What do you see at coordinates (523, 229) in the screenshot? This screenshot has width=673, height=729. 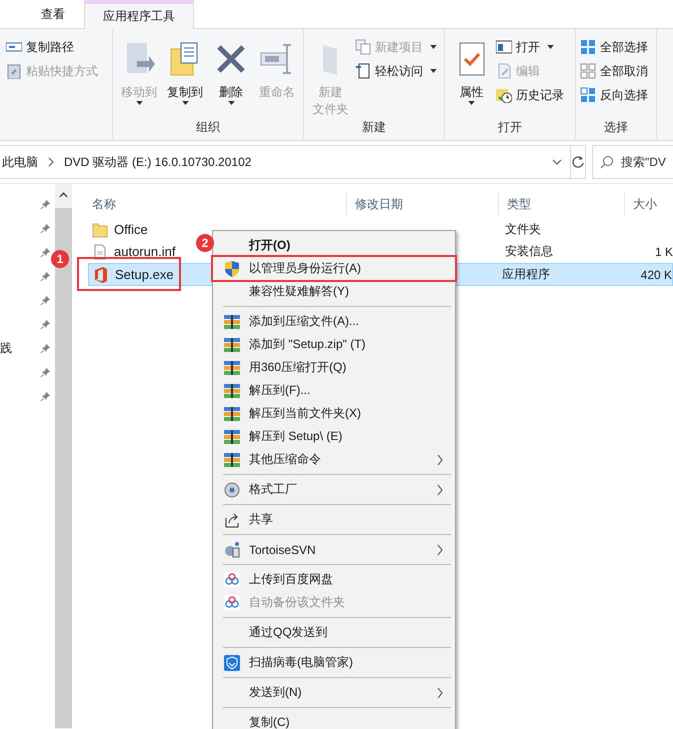 I see `file-type: 文件夹` at bounding box center [523, 229].